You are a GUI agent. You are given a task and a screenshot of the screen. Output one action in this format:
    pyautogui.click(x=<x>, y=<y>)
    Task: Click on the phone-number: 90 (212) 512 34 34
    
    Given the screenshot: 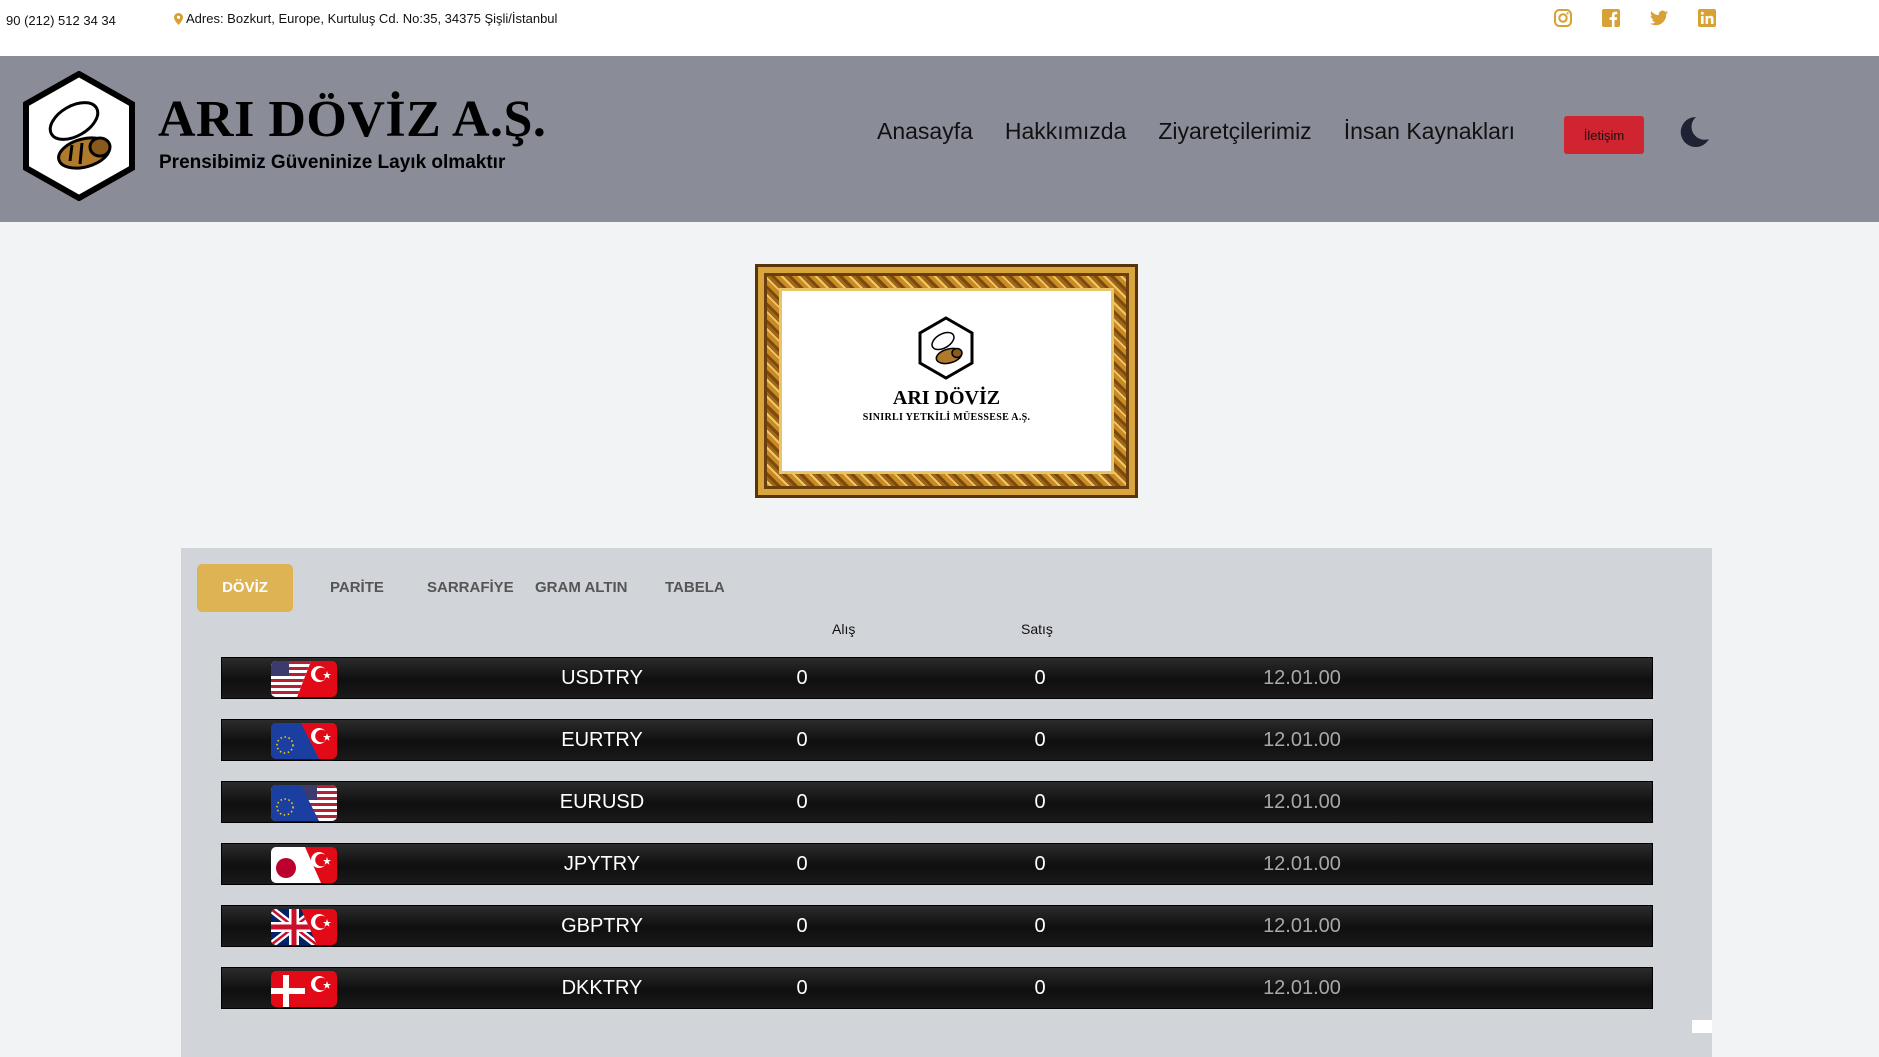 What is the action you would take?
    pyautogui.click(x=61, y=20)
    